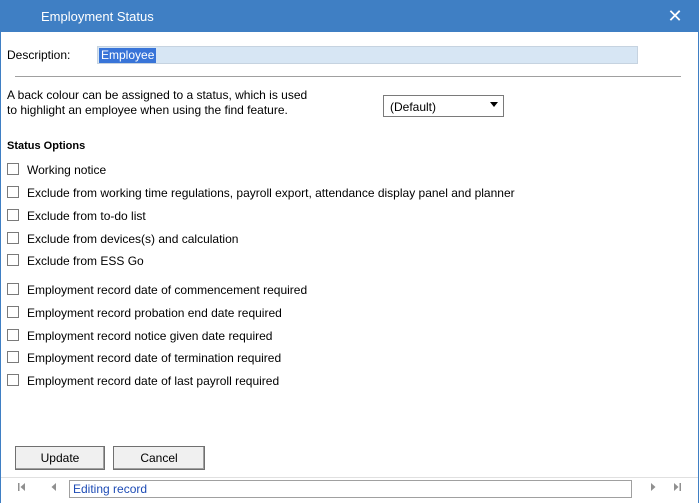  Describe the element at coordinates (46, 146) in the screenshot. I see `status-options-heading: Status Options` at that location.